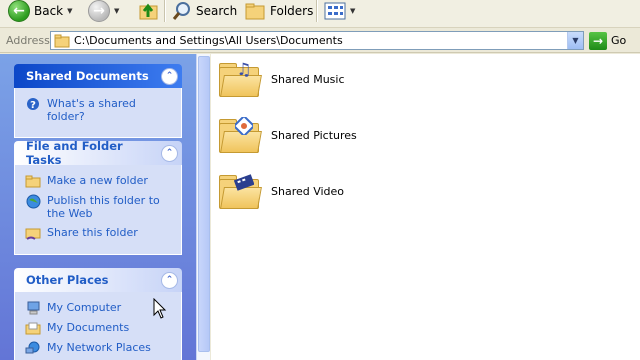 The image size is (640, 360). Describe the element at coordinates (619, 40) in the screenshot. I see `go-label: Go` at that location.